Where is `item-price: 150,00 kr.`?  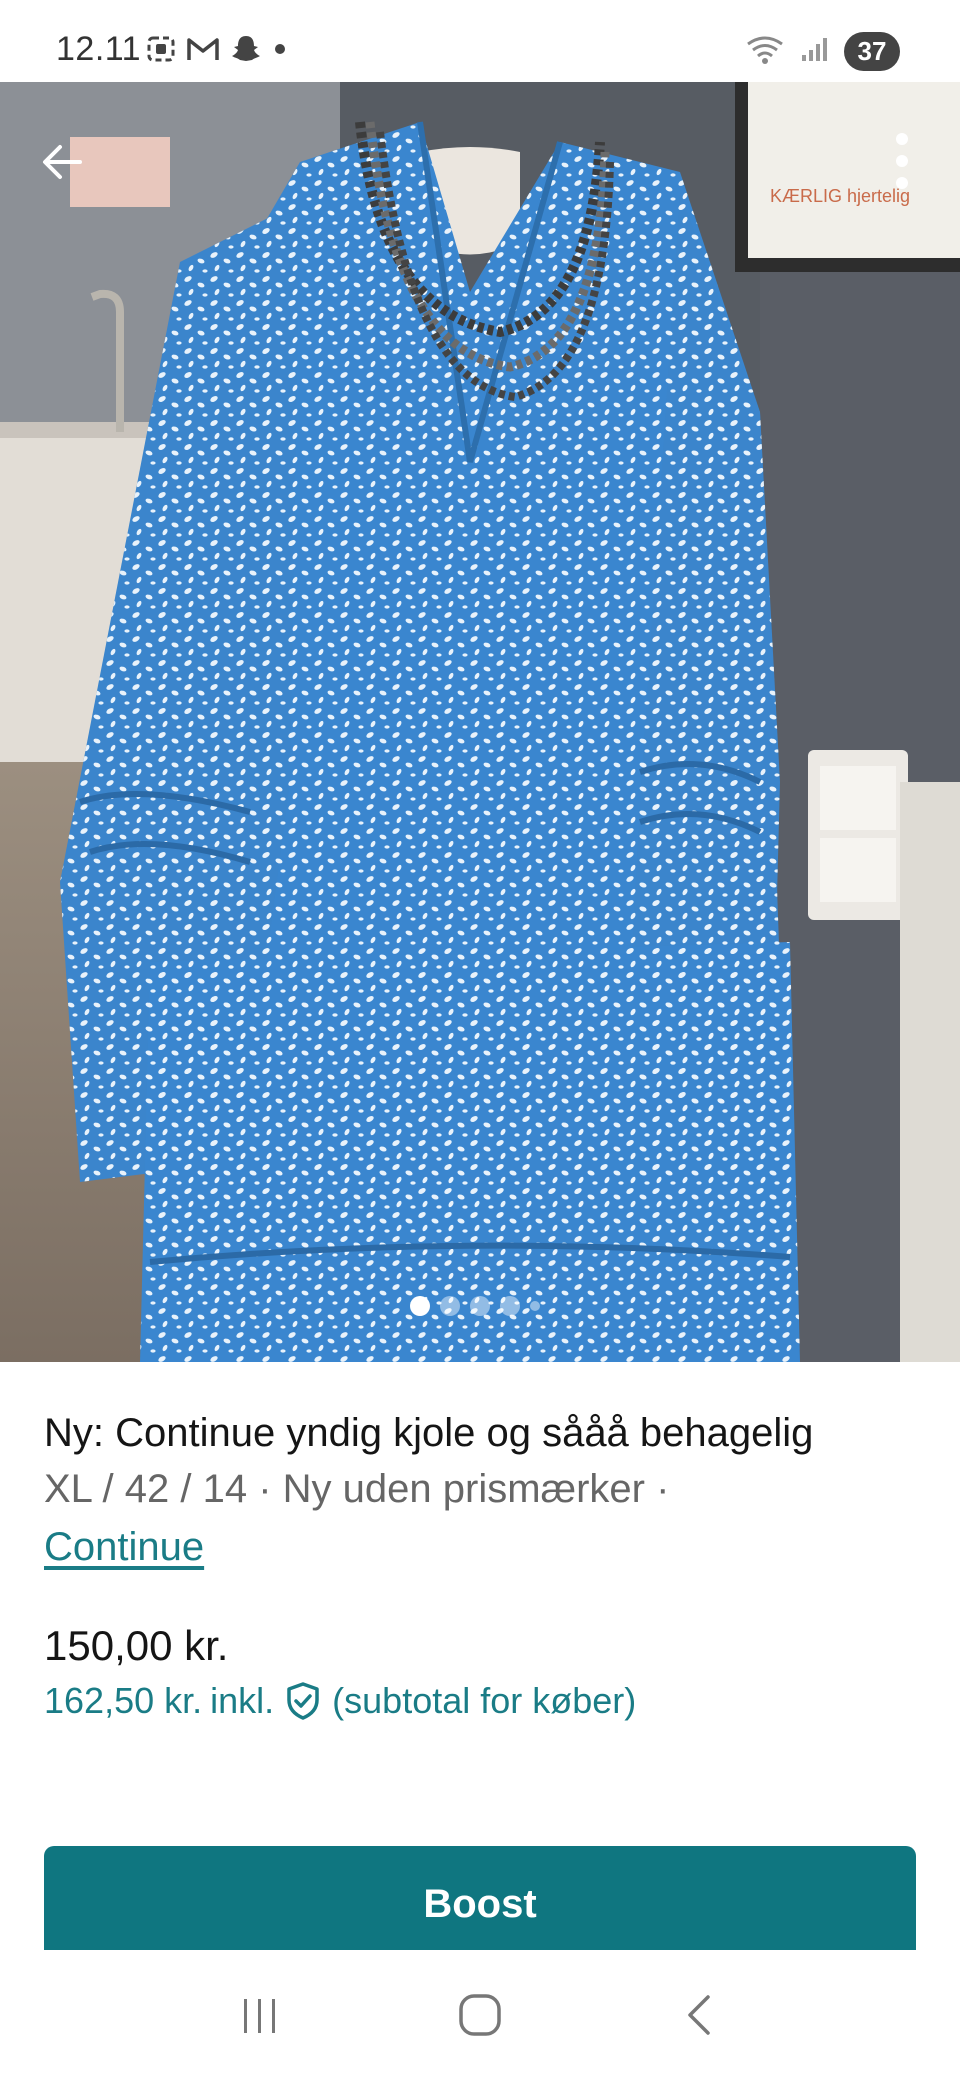
item-price: 150,00 kr. is located at coordinates (136, 1645).